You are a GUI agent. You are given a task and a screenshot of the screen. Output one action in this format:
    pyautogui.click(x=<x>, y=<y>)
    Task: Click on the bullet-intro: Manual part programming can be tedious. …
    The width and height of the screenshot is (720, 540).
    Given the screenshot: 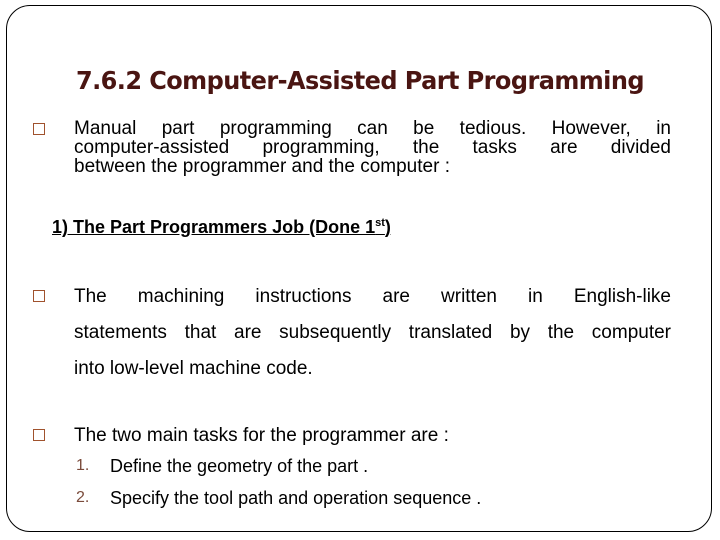 What is the action you would take?
    pyautogui.click(x=352, y=149)
    